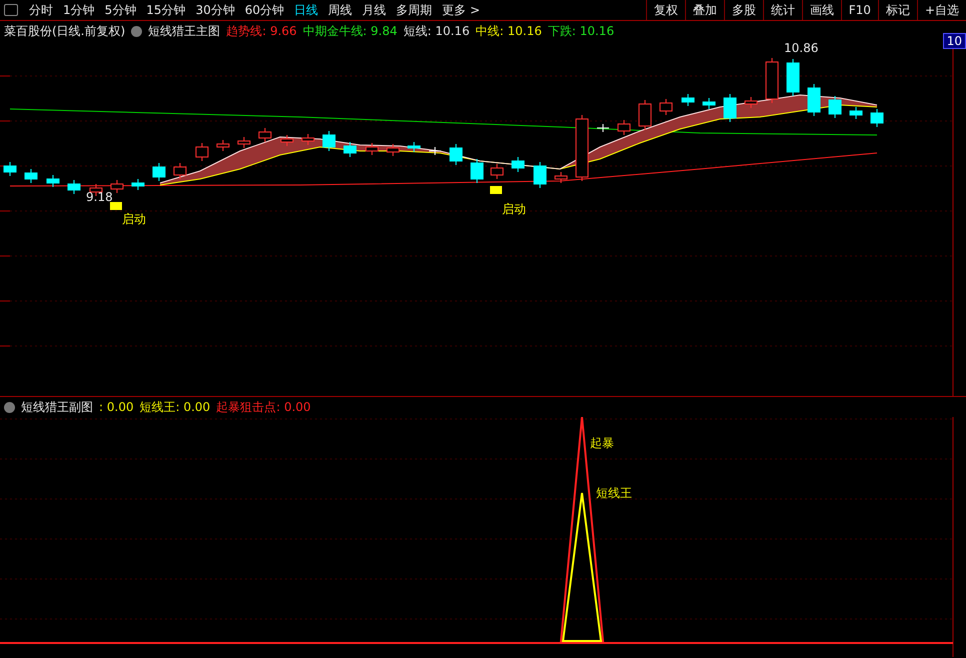 This screenshot has height=658, width=966. Describe the element at coordinates (11, 10) in the screenshot. I see `window-toggle-icon` at that location.